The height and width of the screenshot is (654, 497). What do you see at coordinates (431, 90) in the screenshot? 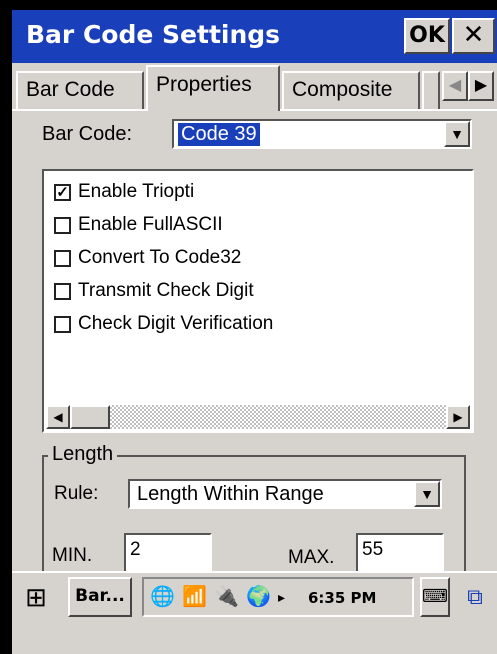
I see `tab-overflow` at bounding box center [431, 90].